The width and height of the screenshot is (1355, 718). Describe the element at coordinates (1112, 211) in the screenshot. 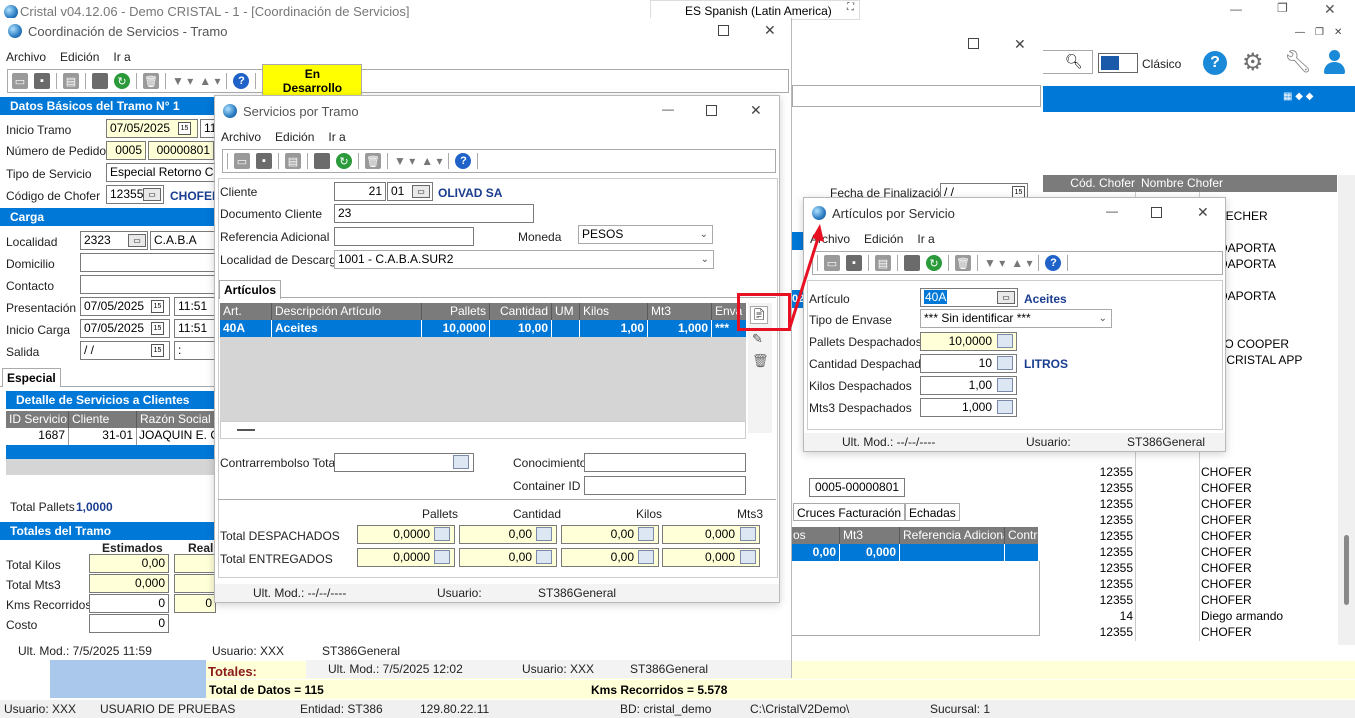

I see `minimize-icon: —` at that location.